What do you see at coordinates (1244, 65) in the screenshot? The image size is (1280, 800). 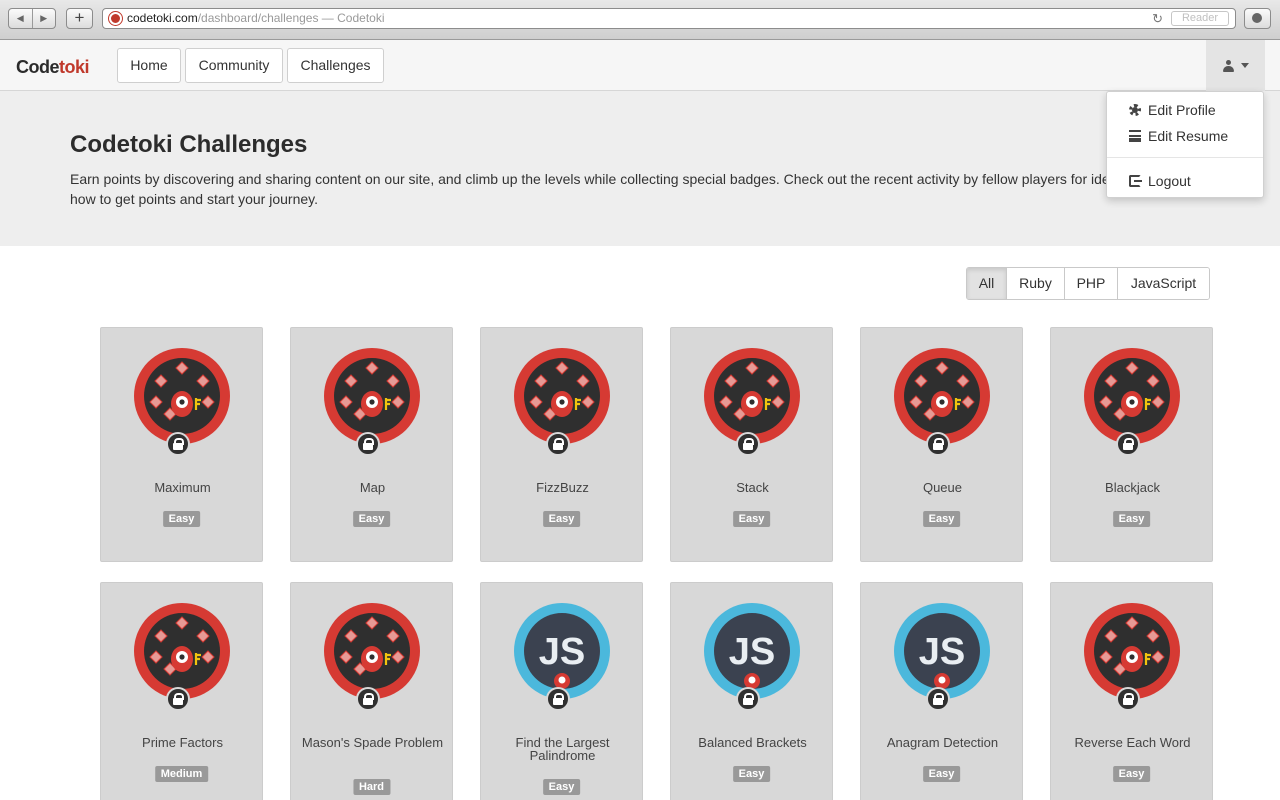 I see `caret-down-icon` at bounding box center [1244, 65].